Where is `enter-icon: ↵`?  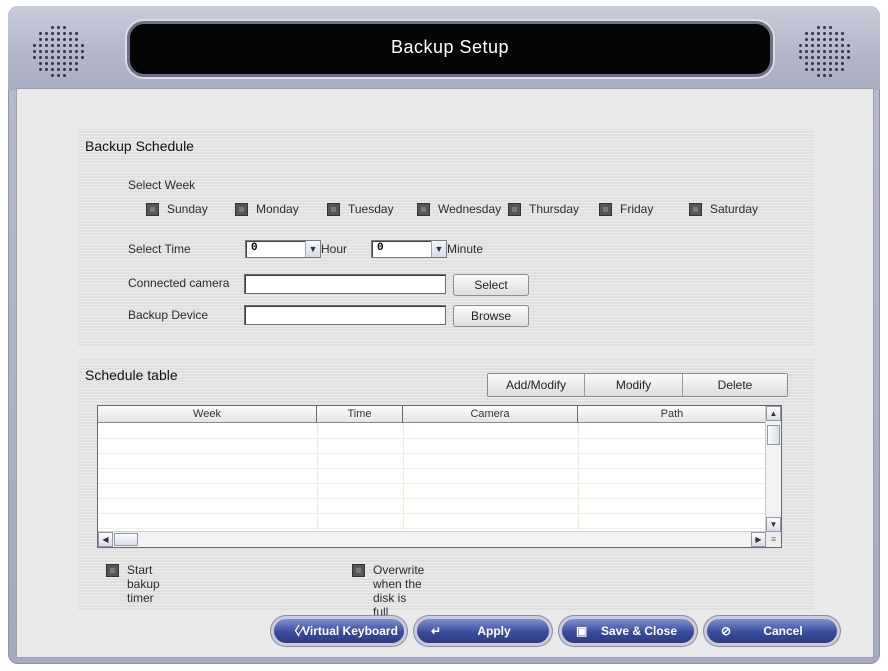 enter-icon: ↵ is located at coordinates (436, 631).